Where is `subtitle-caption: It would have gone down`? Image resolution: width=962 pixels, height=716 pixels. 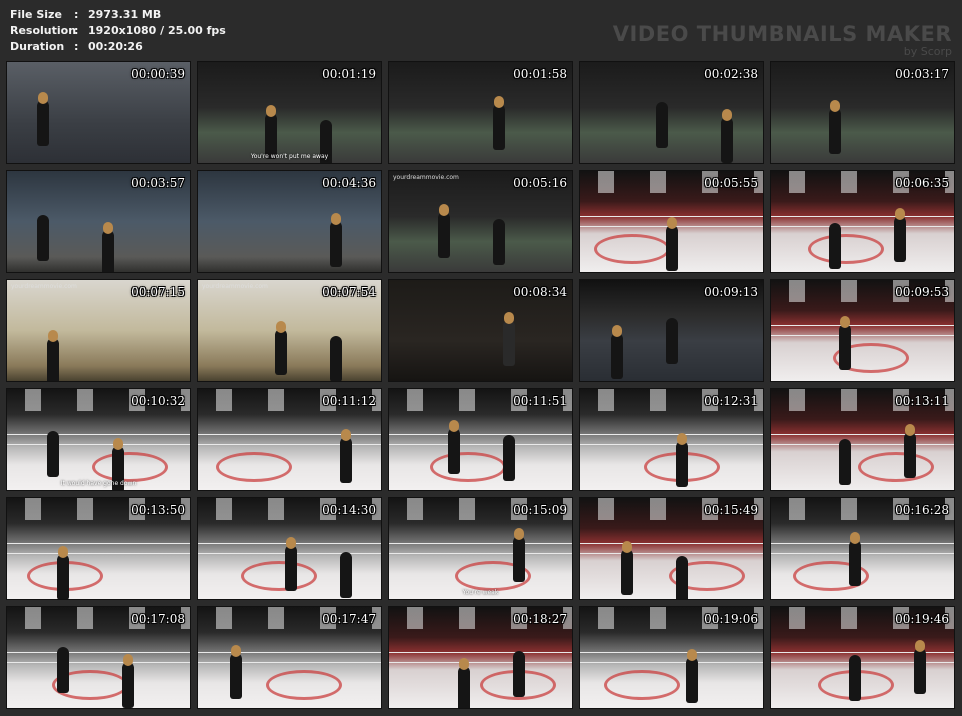 subtitle-caption: It would have gone down is located at coordinates (98, 483).